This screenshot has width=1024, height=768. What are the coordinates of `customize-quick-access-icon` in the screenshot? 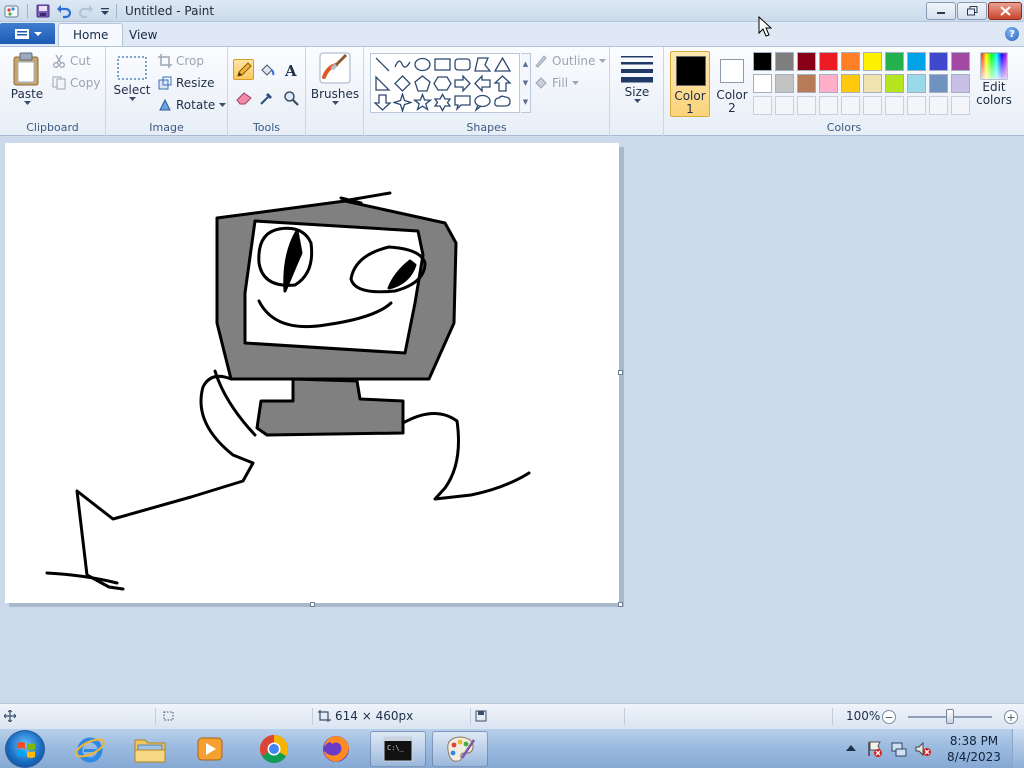 It's located at (105, 11).